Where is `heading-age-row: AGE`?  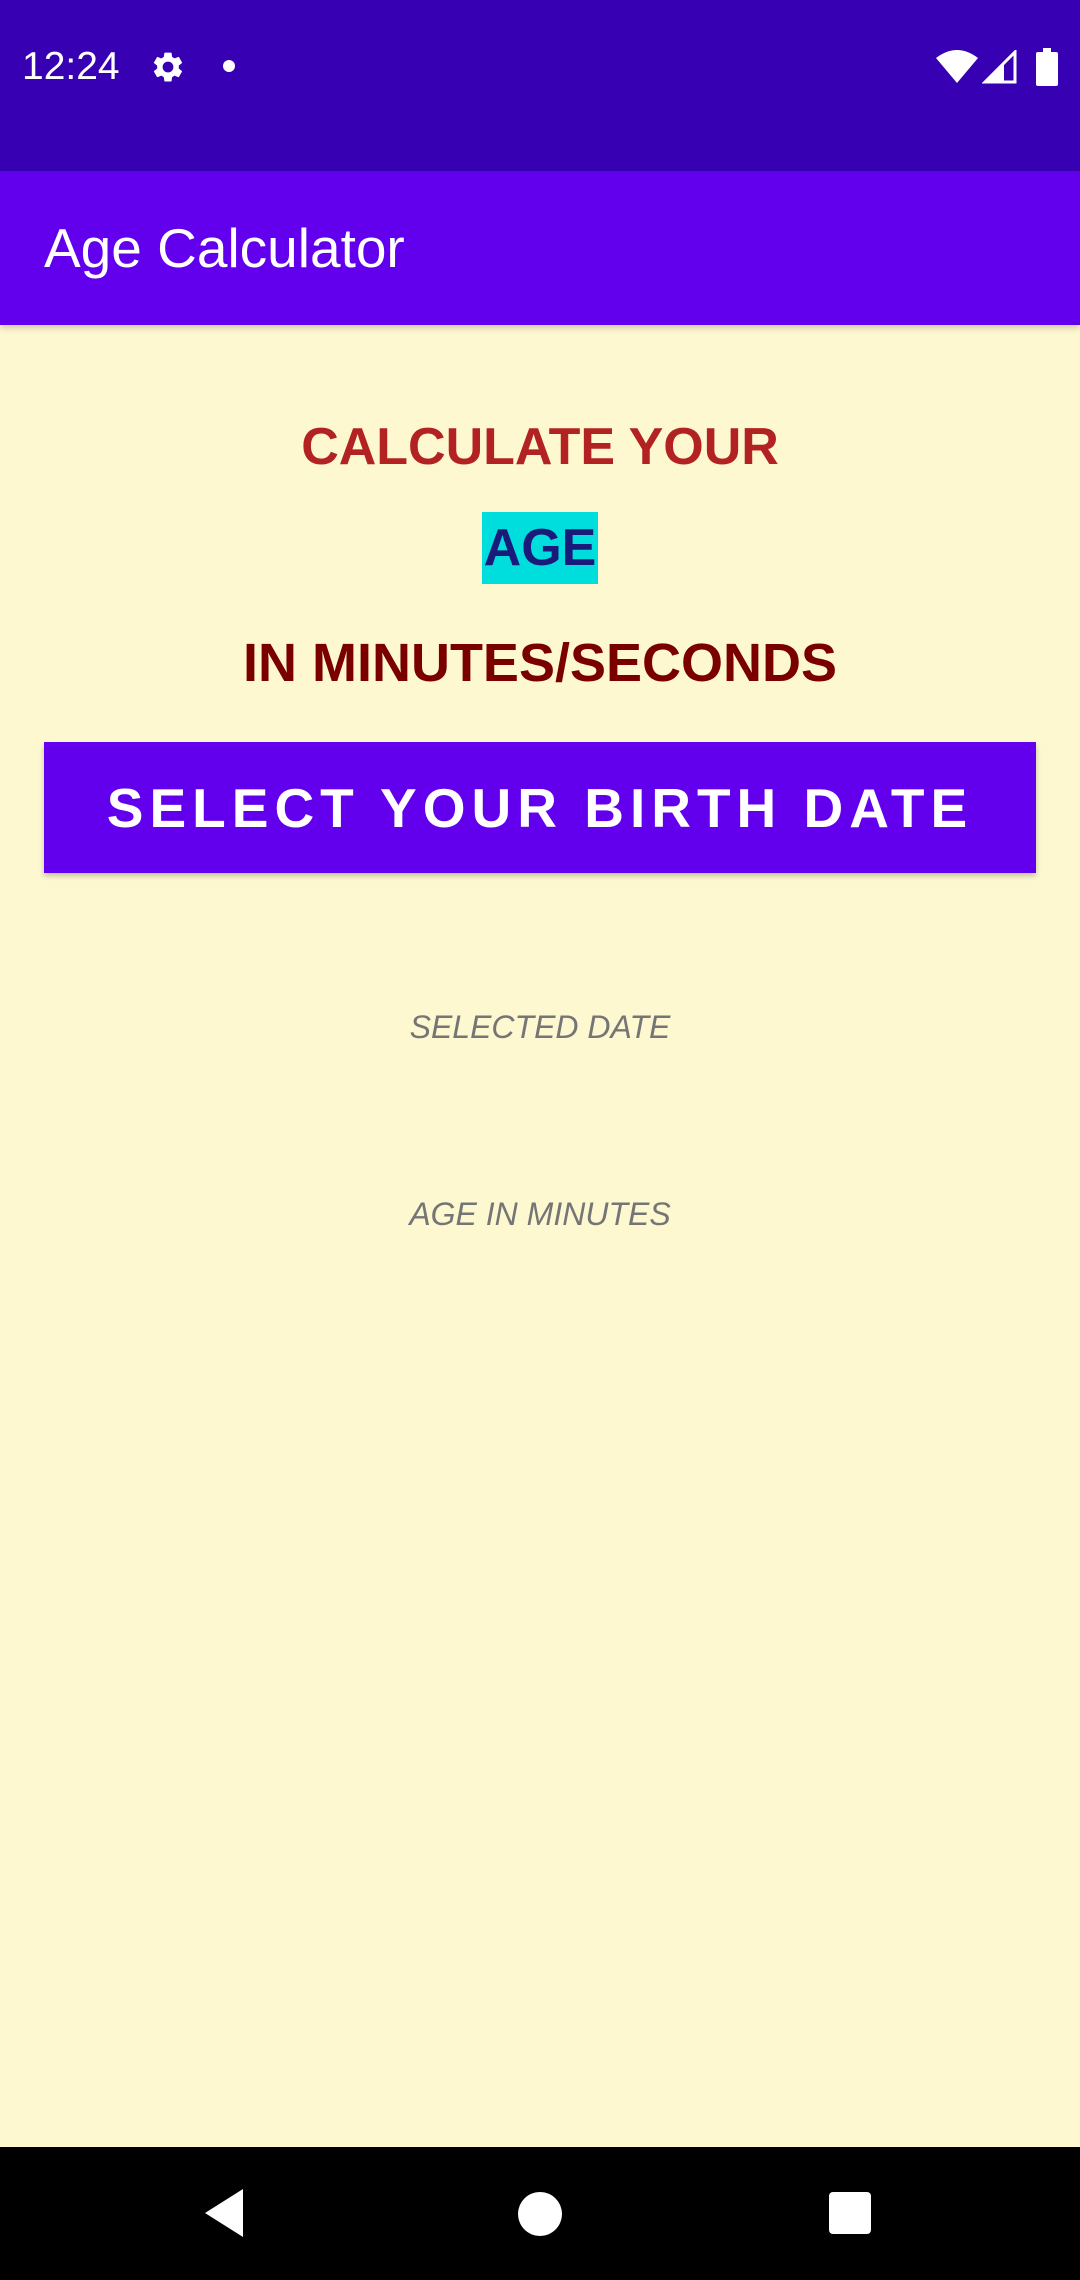
heading-age-row: AGE is located at coordinates (540, 548).